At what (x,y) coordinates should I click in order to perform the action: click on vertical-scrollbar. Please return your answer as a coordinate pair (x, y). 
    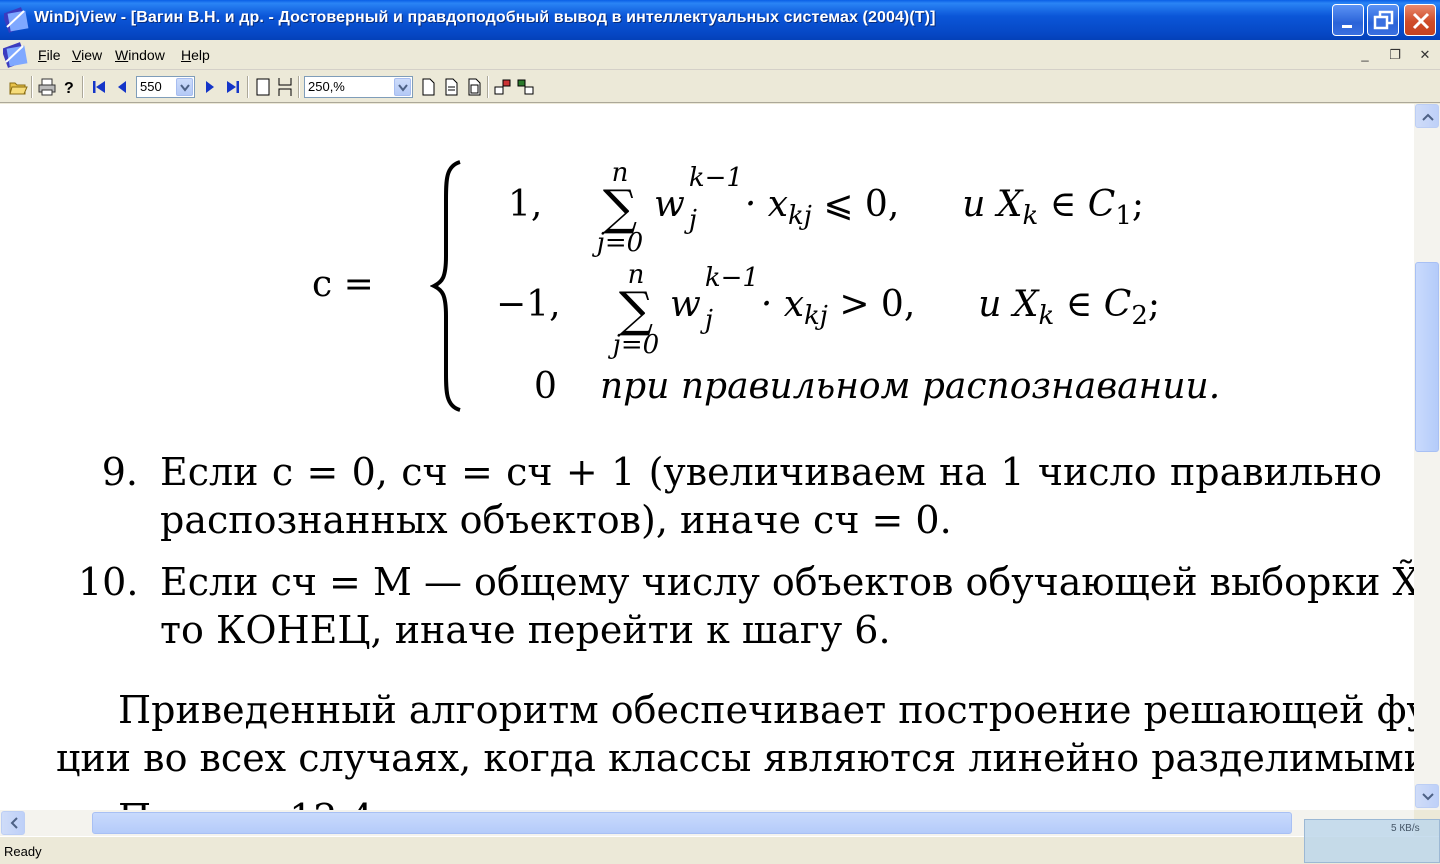
    Looking at the image, I should click on (1427, 457).